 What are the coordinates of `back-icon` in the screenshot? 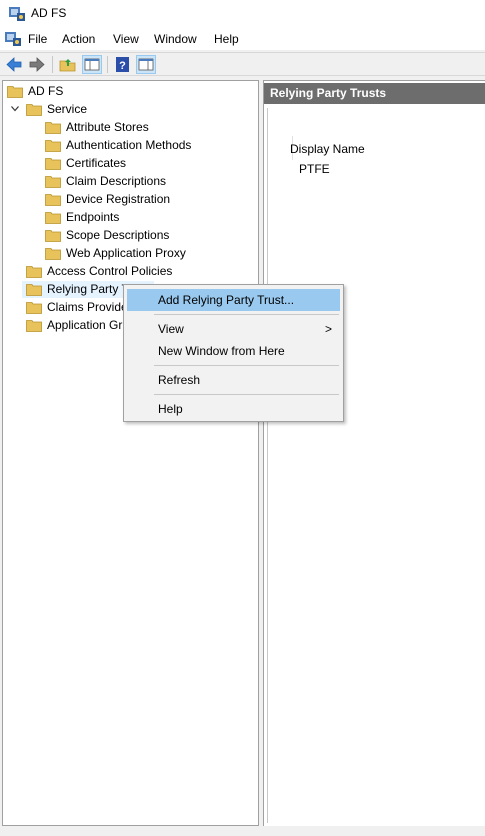 It's located at (14, 64).